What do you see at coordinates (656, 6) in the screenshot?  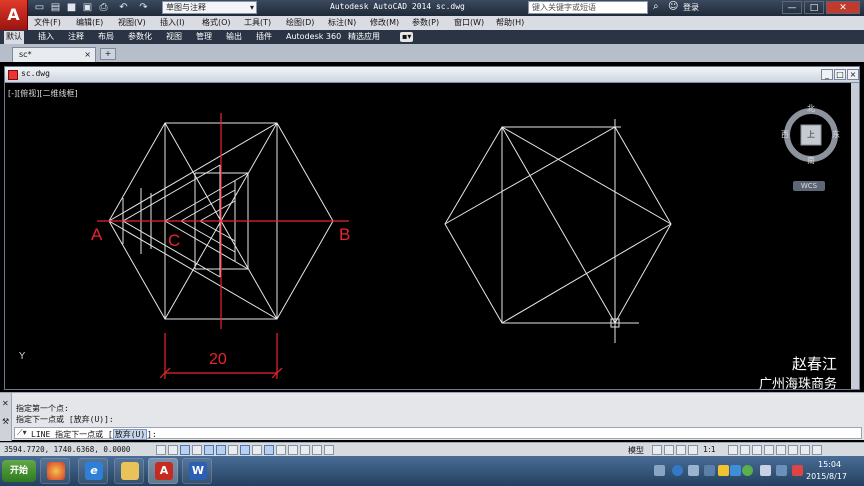 I see `search-icon: ⌕` at bounding box center [656, 6].